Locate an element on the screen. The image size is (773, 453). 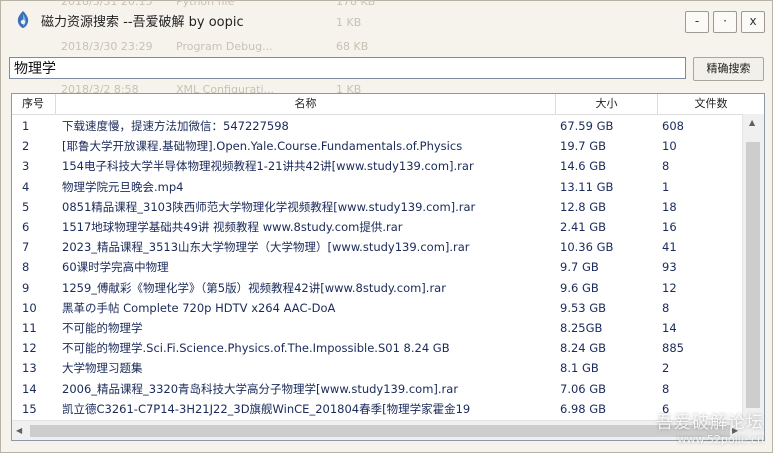
close-button: x is located at coordinates (753, 22).